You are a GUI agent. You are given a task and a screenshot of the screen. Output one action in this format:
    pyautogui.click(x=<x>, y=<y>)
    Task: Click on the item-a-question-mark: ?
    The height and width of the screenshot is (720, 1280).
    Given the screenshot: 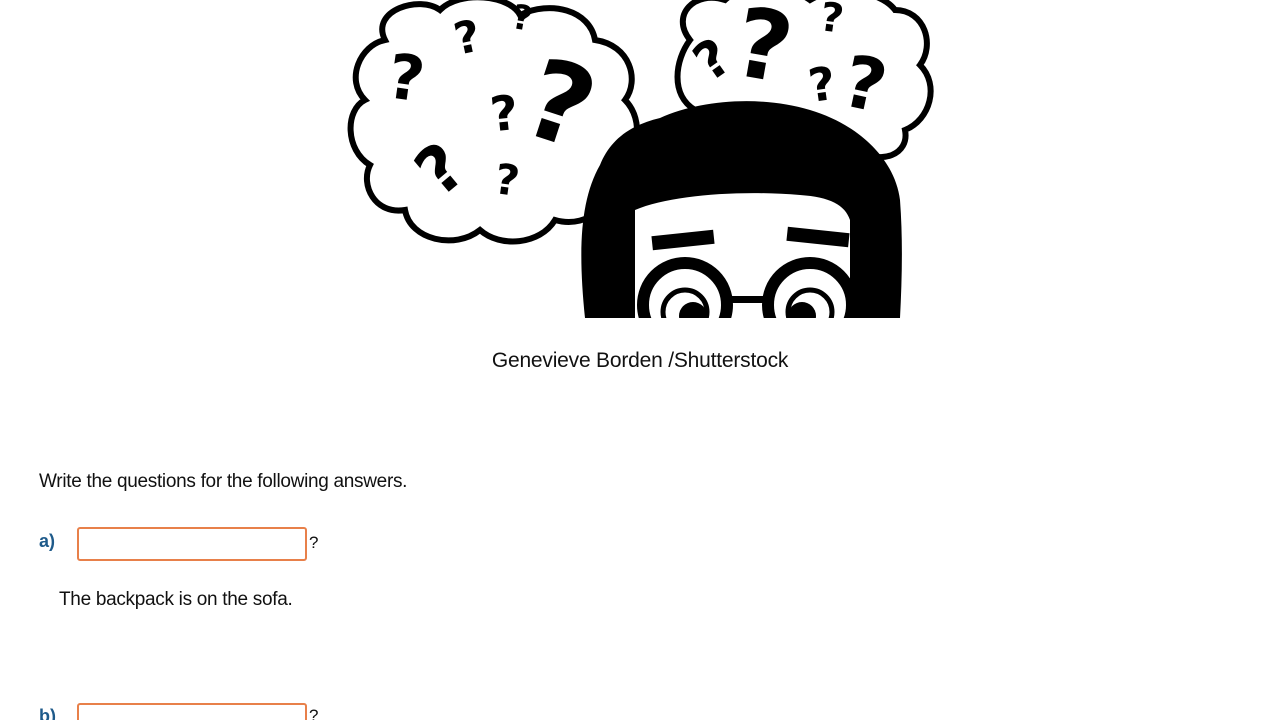 What is the action you would take?
    pyautogui.click(x=314, y=542)
    